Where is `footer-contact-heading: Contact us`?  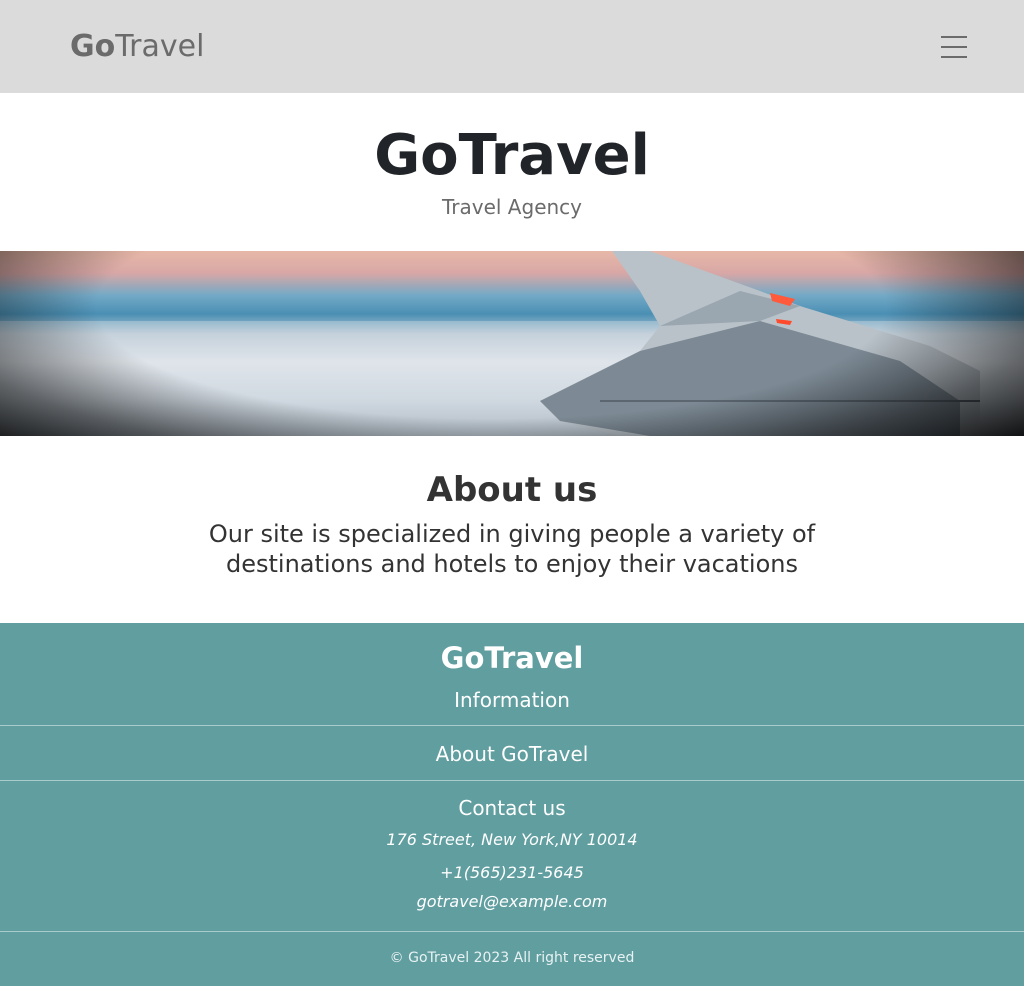
footer-contact-heading: Contact us is located at coordinates (512, 808).